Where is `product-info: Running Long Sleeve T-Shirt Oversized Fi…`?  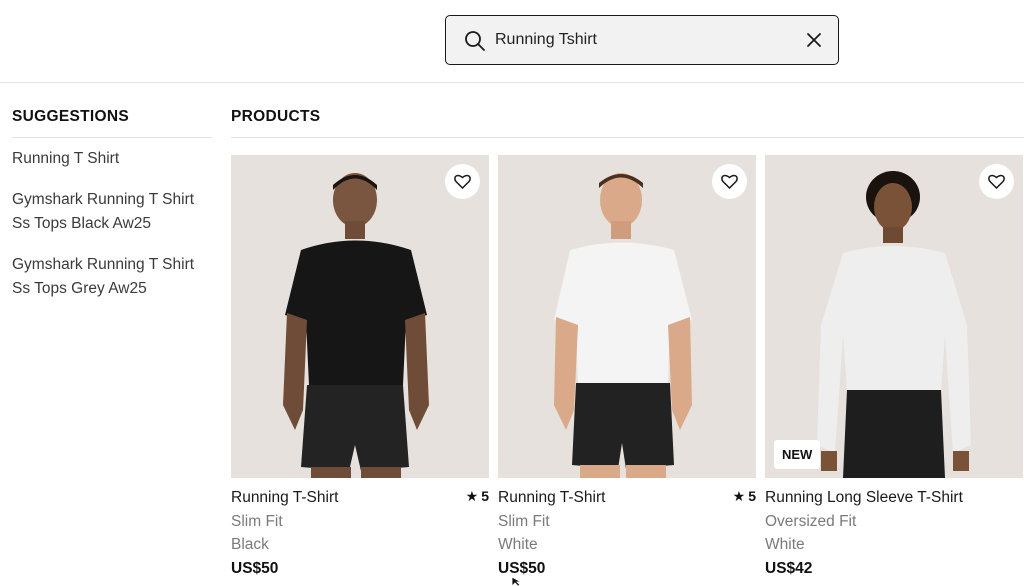 product-info: Running Long Sleeve T-Shirt Oversized Fi… is located at coordinates (894, 533).